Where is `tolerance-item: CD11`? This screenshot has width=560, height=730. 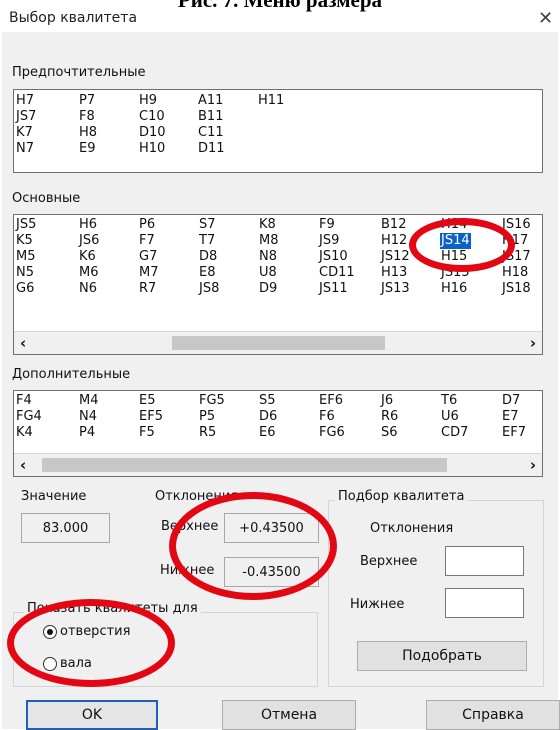
tolerance-item: CD11 is located at coordinates (337, 273).